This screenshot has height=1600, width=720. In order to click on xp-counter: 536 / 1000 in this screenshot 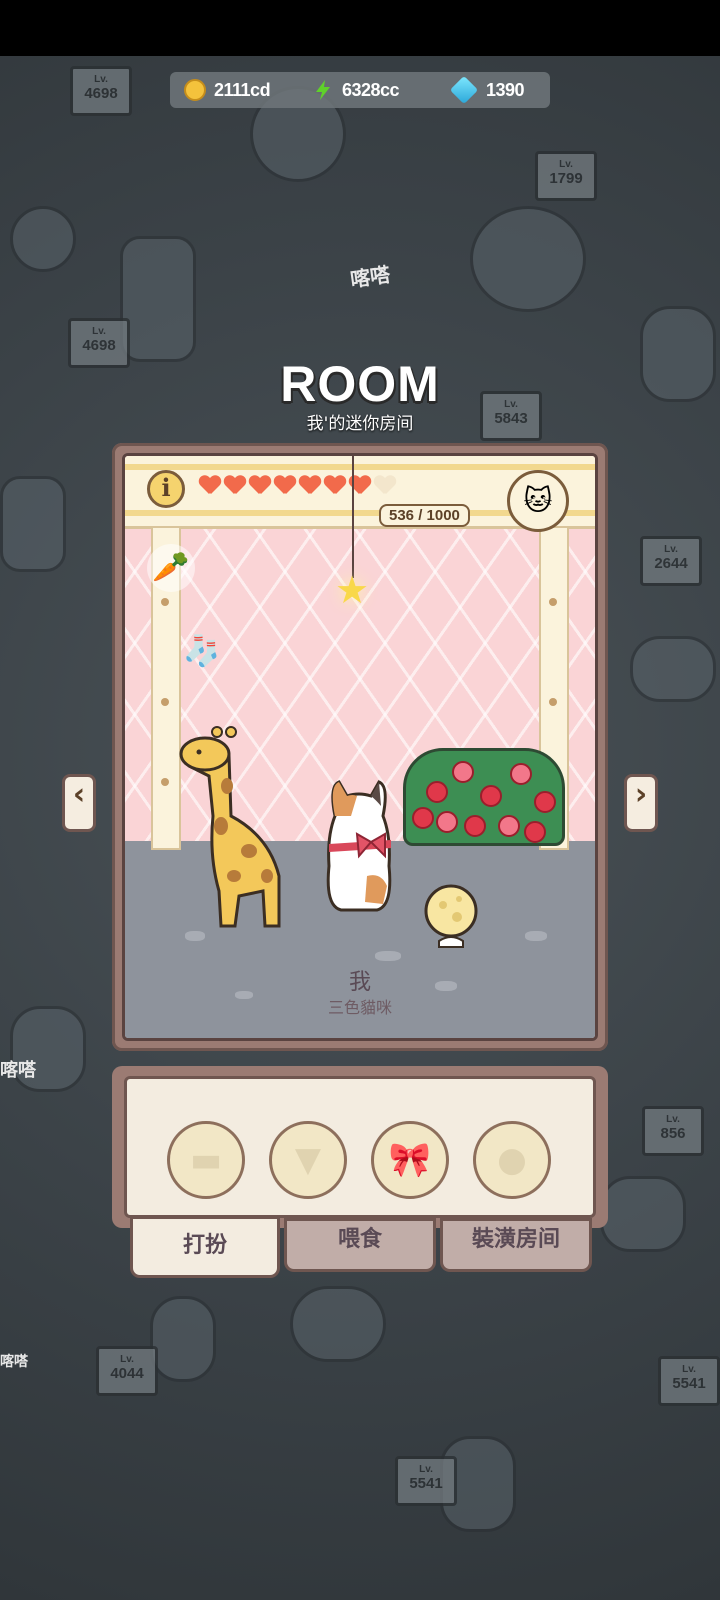, I will do `click(424, 515)`.